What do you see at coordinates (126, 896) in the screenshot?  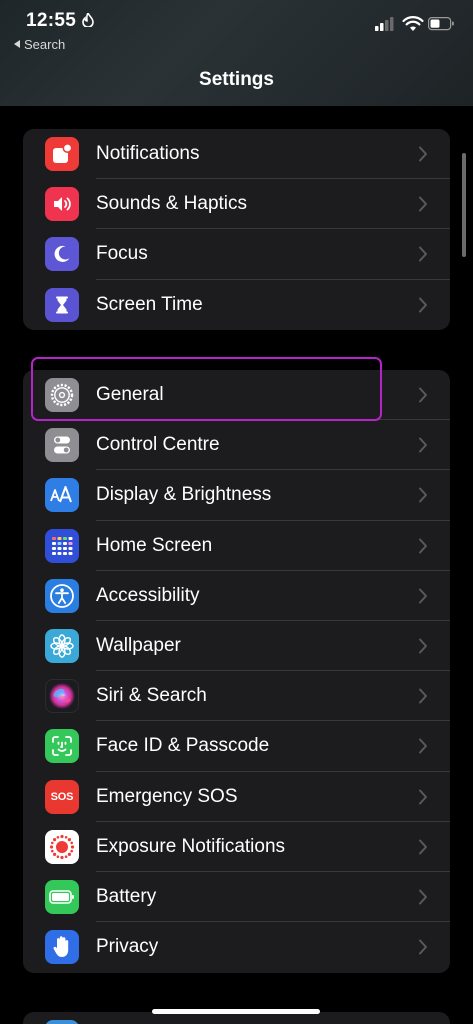 I see `settings-item-label: Battery` at bounding box center [126, 896].